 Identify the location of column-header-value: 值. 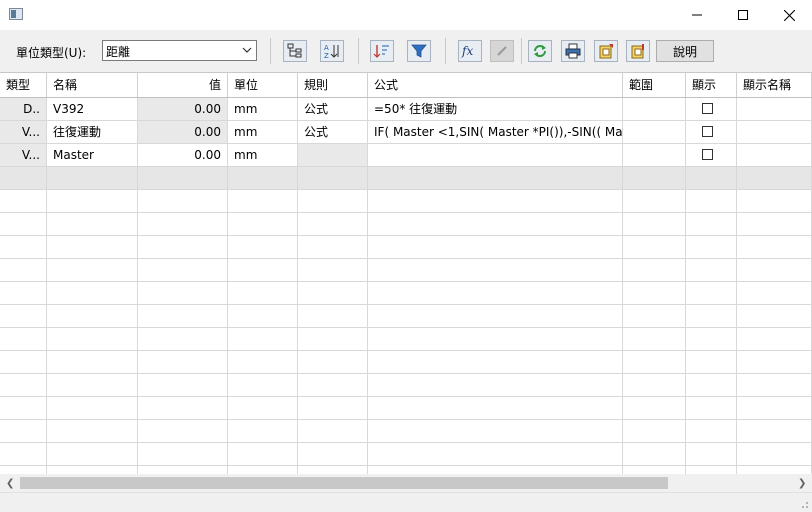
(183, 85).